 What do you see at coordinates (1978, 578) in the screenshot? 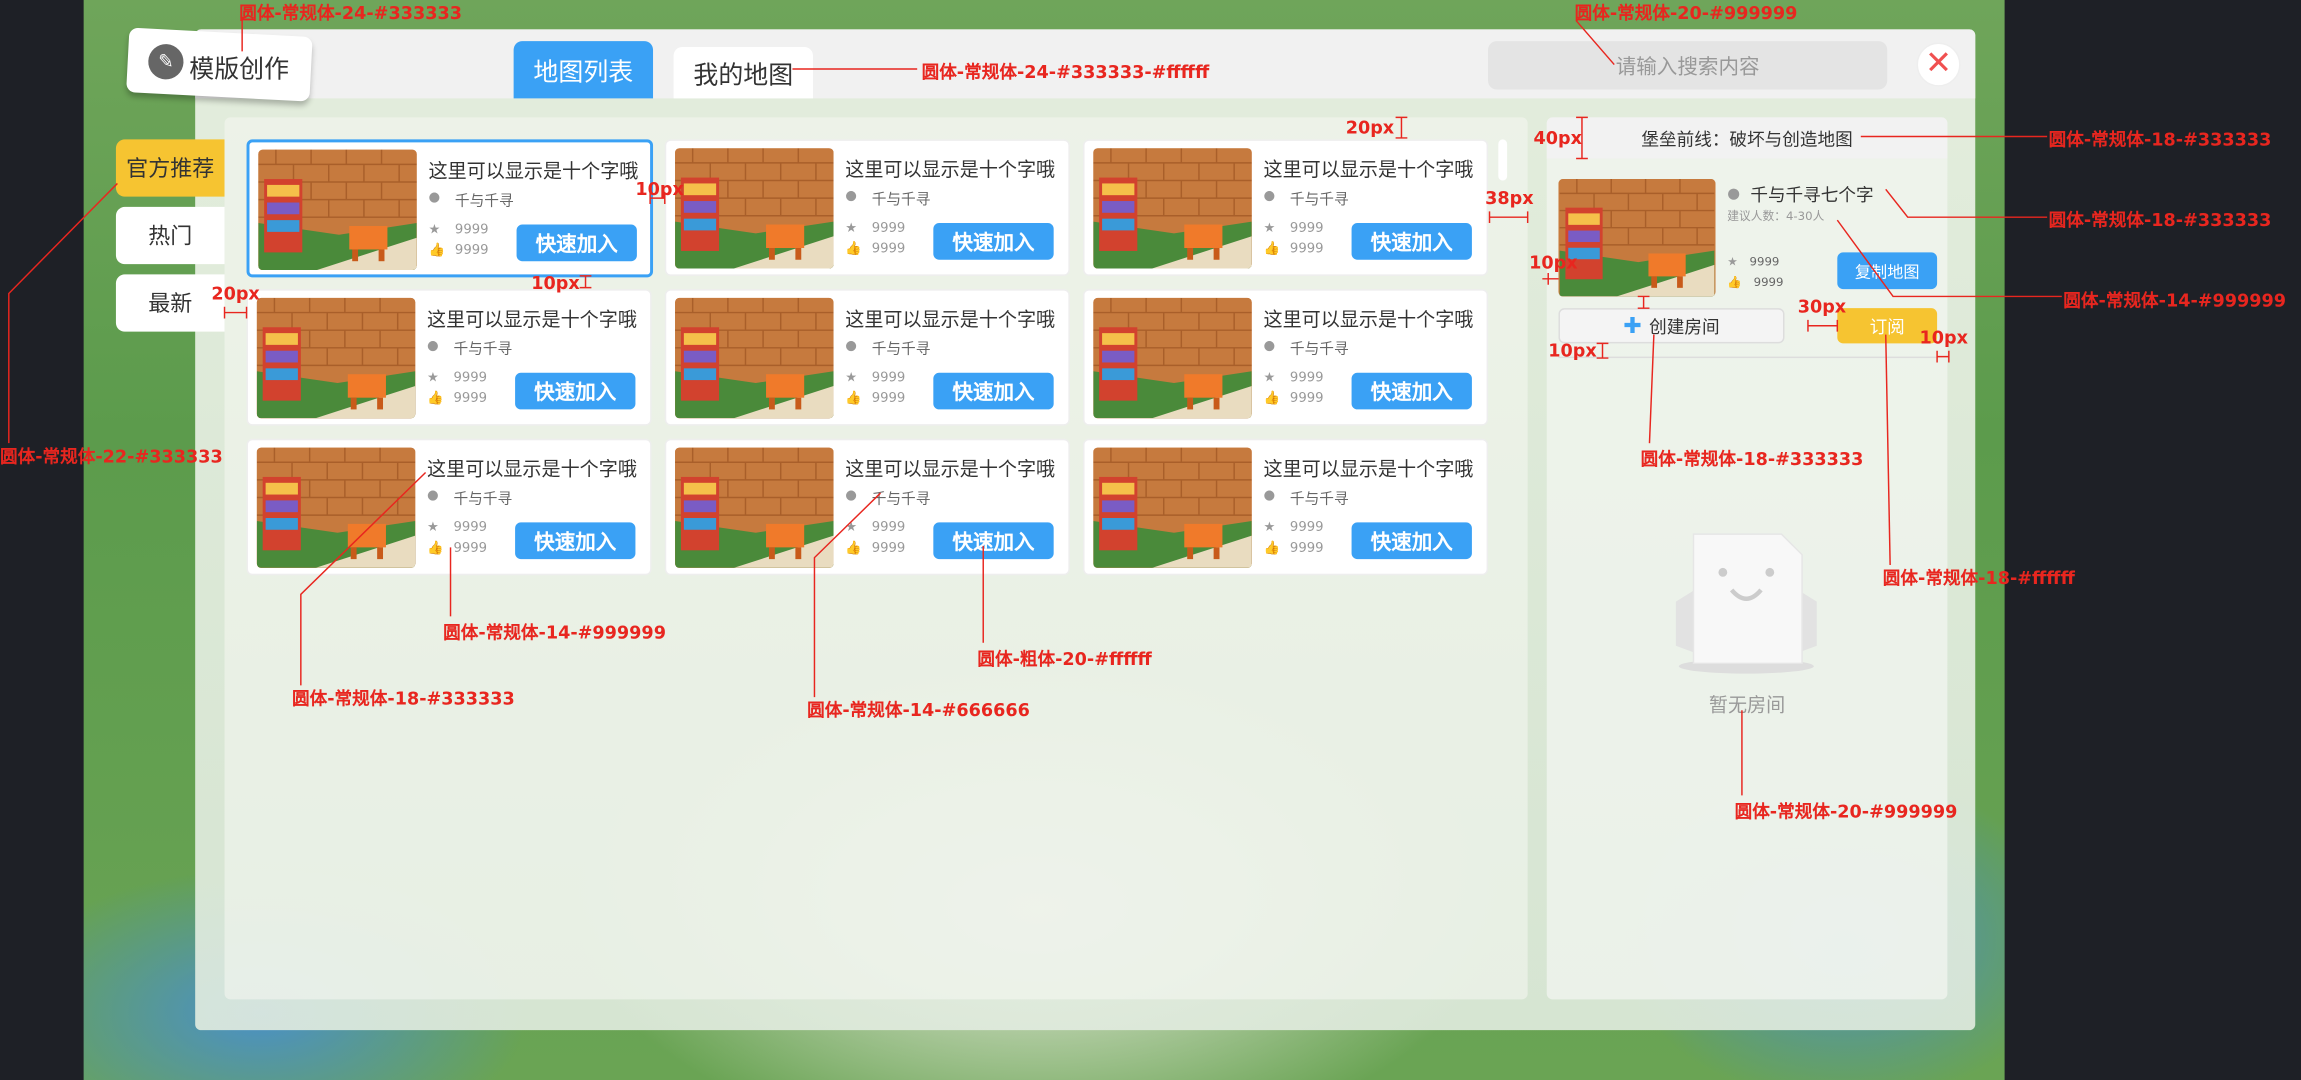
I see `annotation-label: 圆体-常规体-18-#ffffff` at bounding box center [1978, 578].